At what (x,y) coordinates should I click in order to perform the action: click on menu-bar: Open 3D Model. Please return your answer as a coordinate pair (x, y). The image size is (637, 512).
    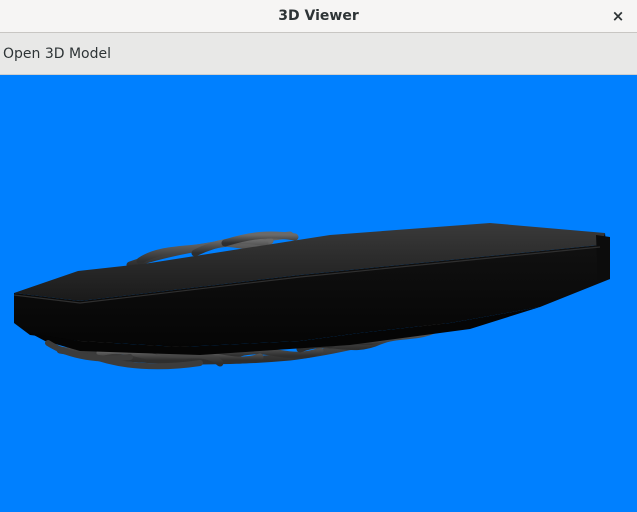
    Looking at the image, I should click on (318, 54).